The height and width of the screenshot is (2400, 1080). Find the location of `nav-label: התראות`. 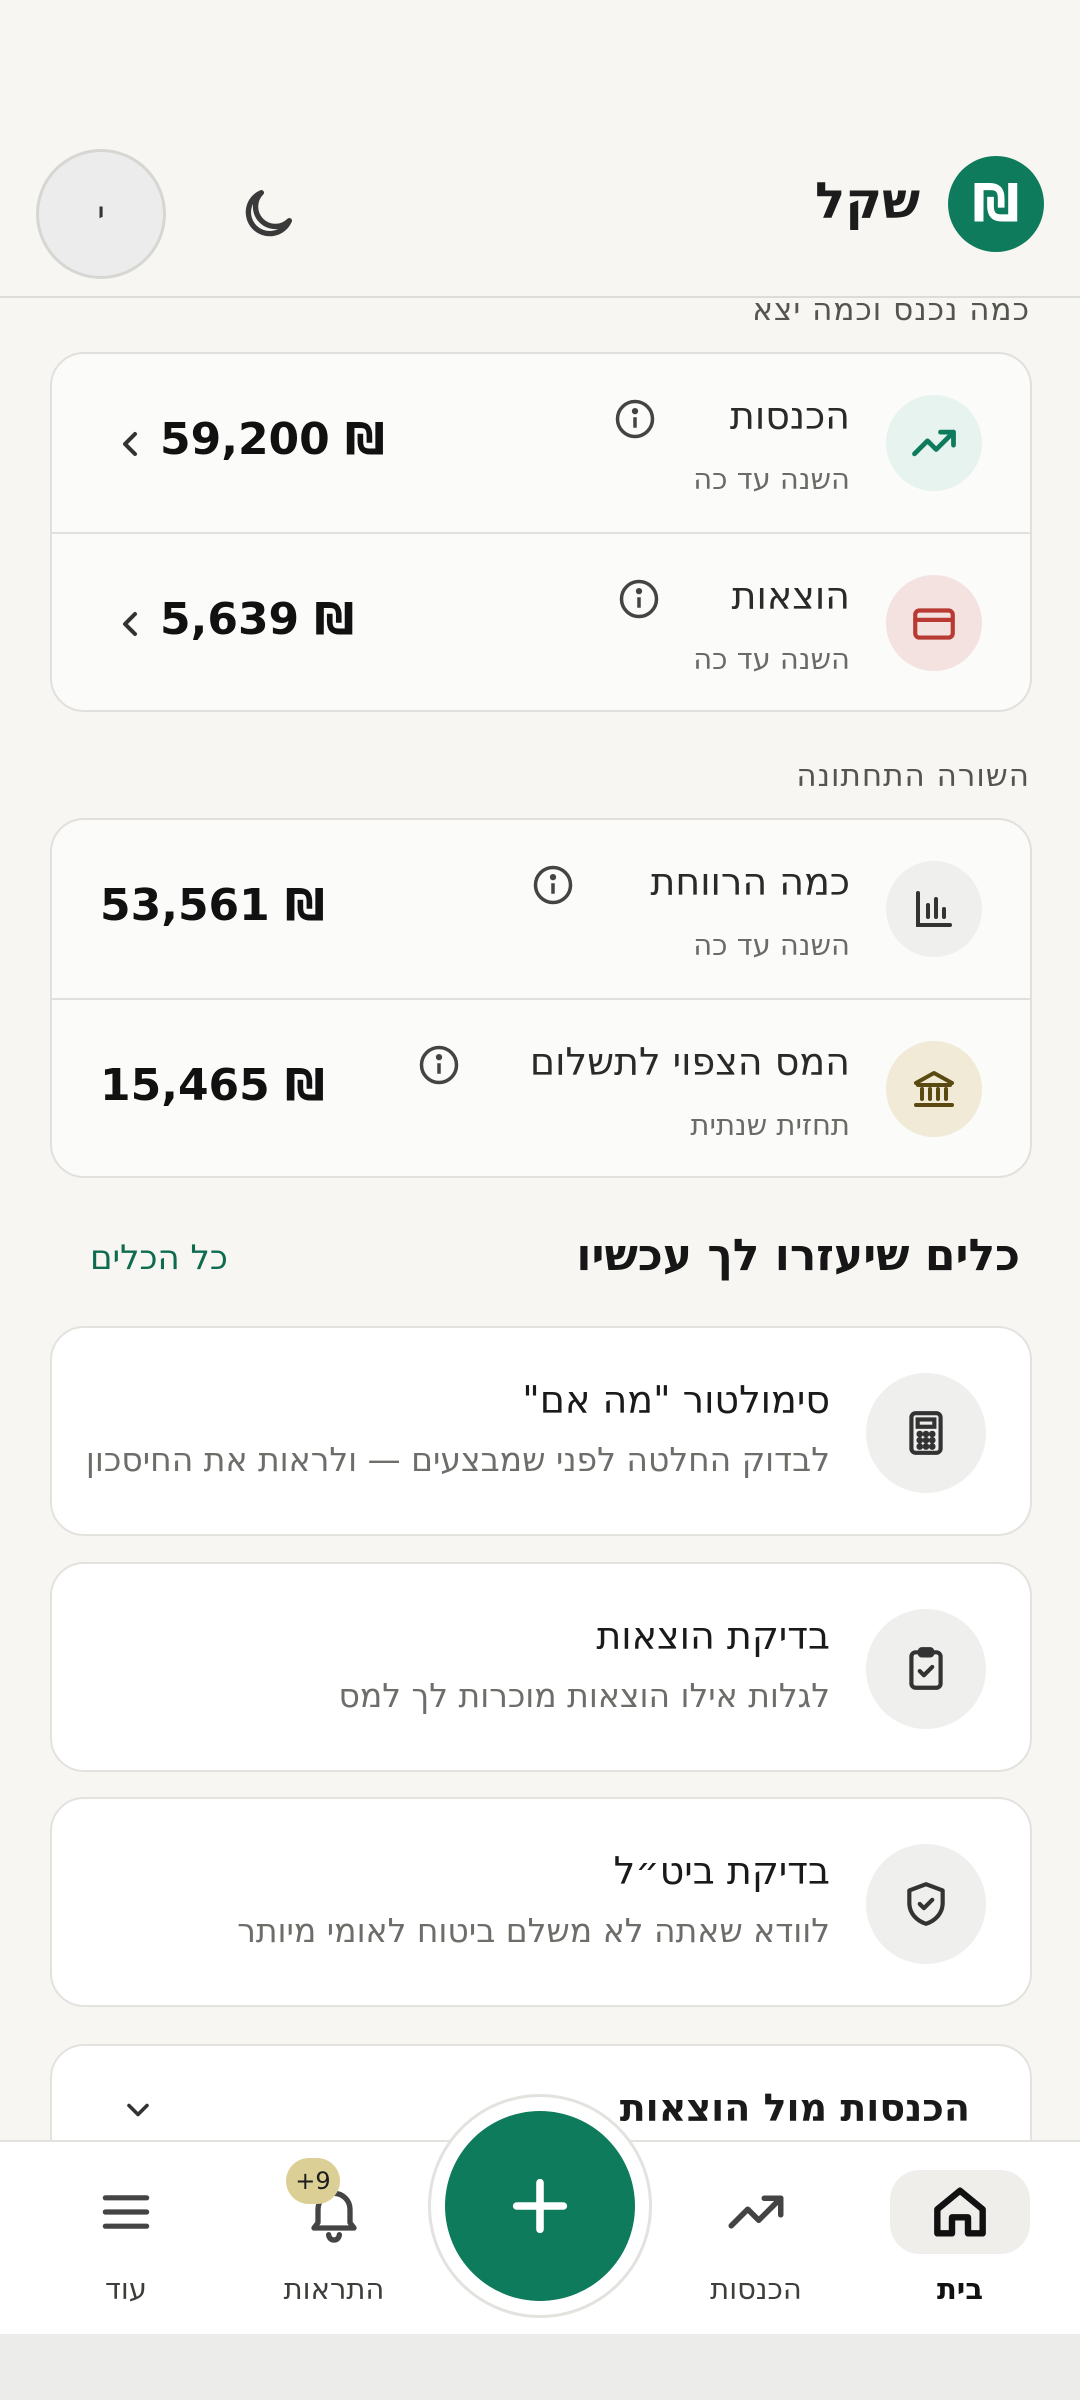

nav-label: התראות is located at coordinates (334, 2289).